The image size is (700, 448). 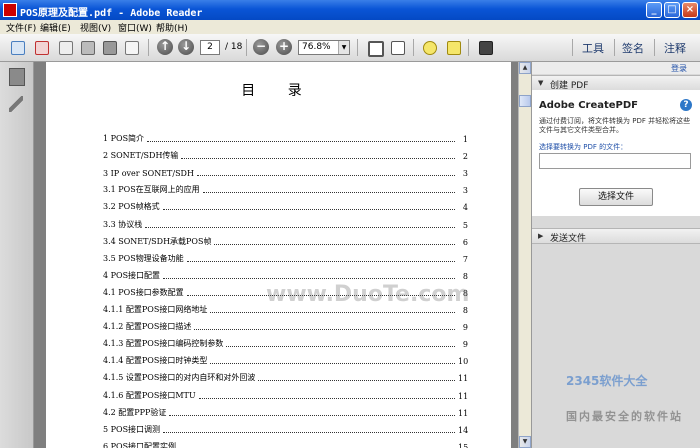 I want to click on toc-entry: 3.4 SONET/SDH承载POS帧 6, so click(x=285, y=241).